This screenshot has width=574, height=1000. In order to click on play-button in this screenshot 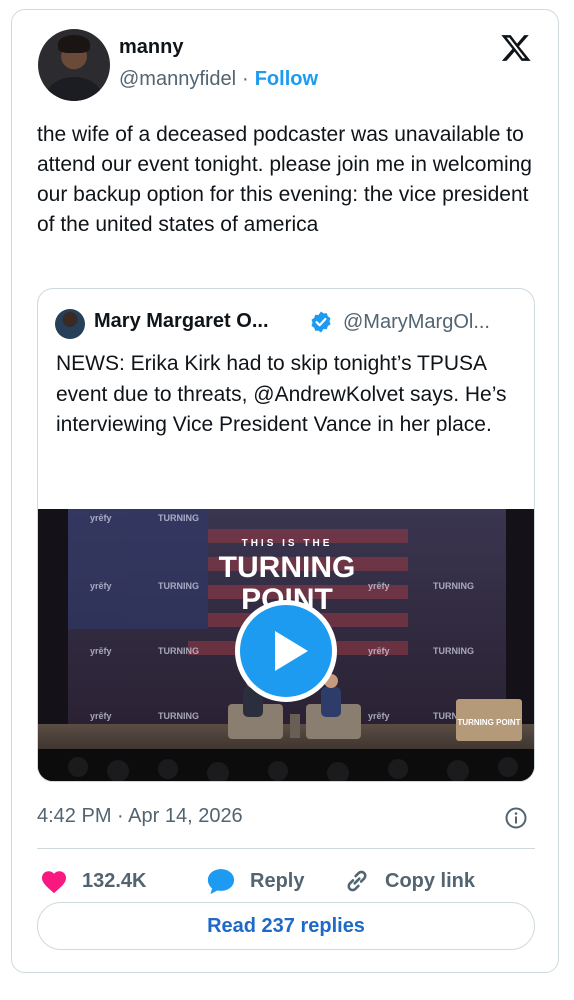, I will do `click(286, 651)`.